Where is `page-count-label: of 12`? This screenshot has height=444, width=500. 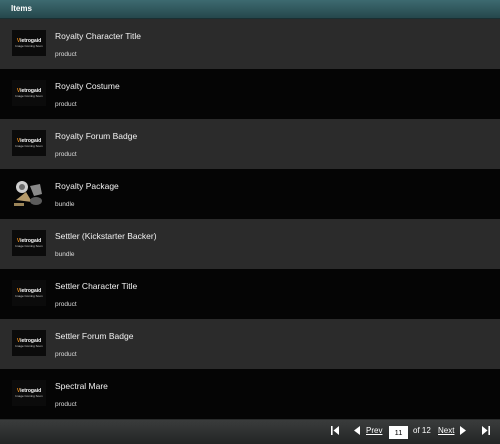 page-count-label: of 12 is located at coordinates (422, 430).